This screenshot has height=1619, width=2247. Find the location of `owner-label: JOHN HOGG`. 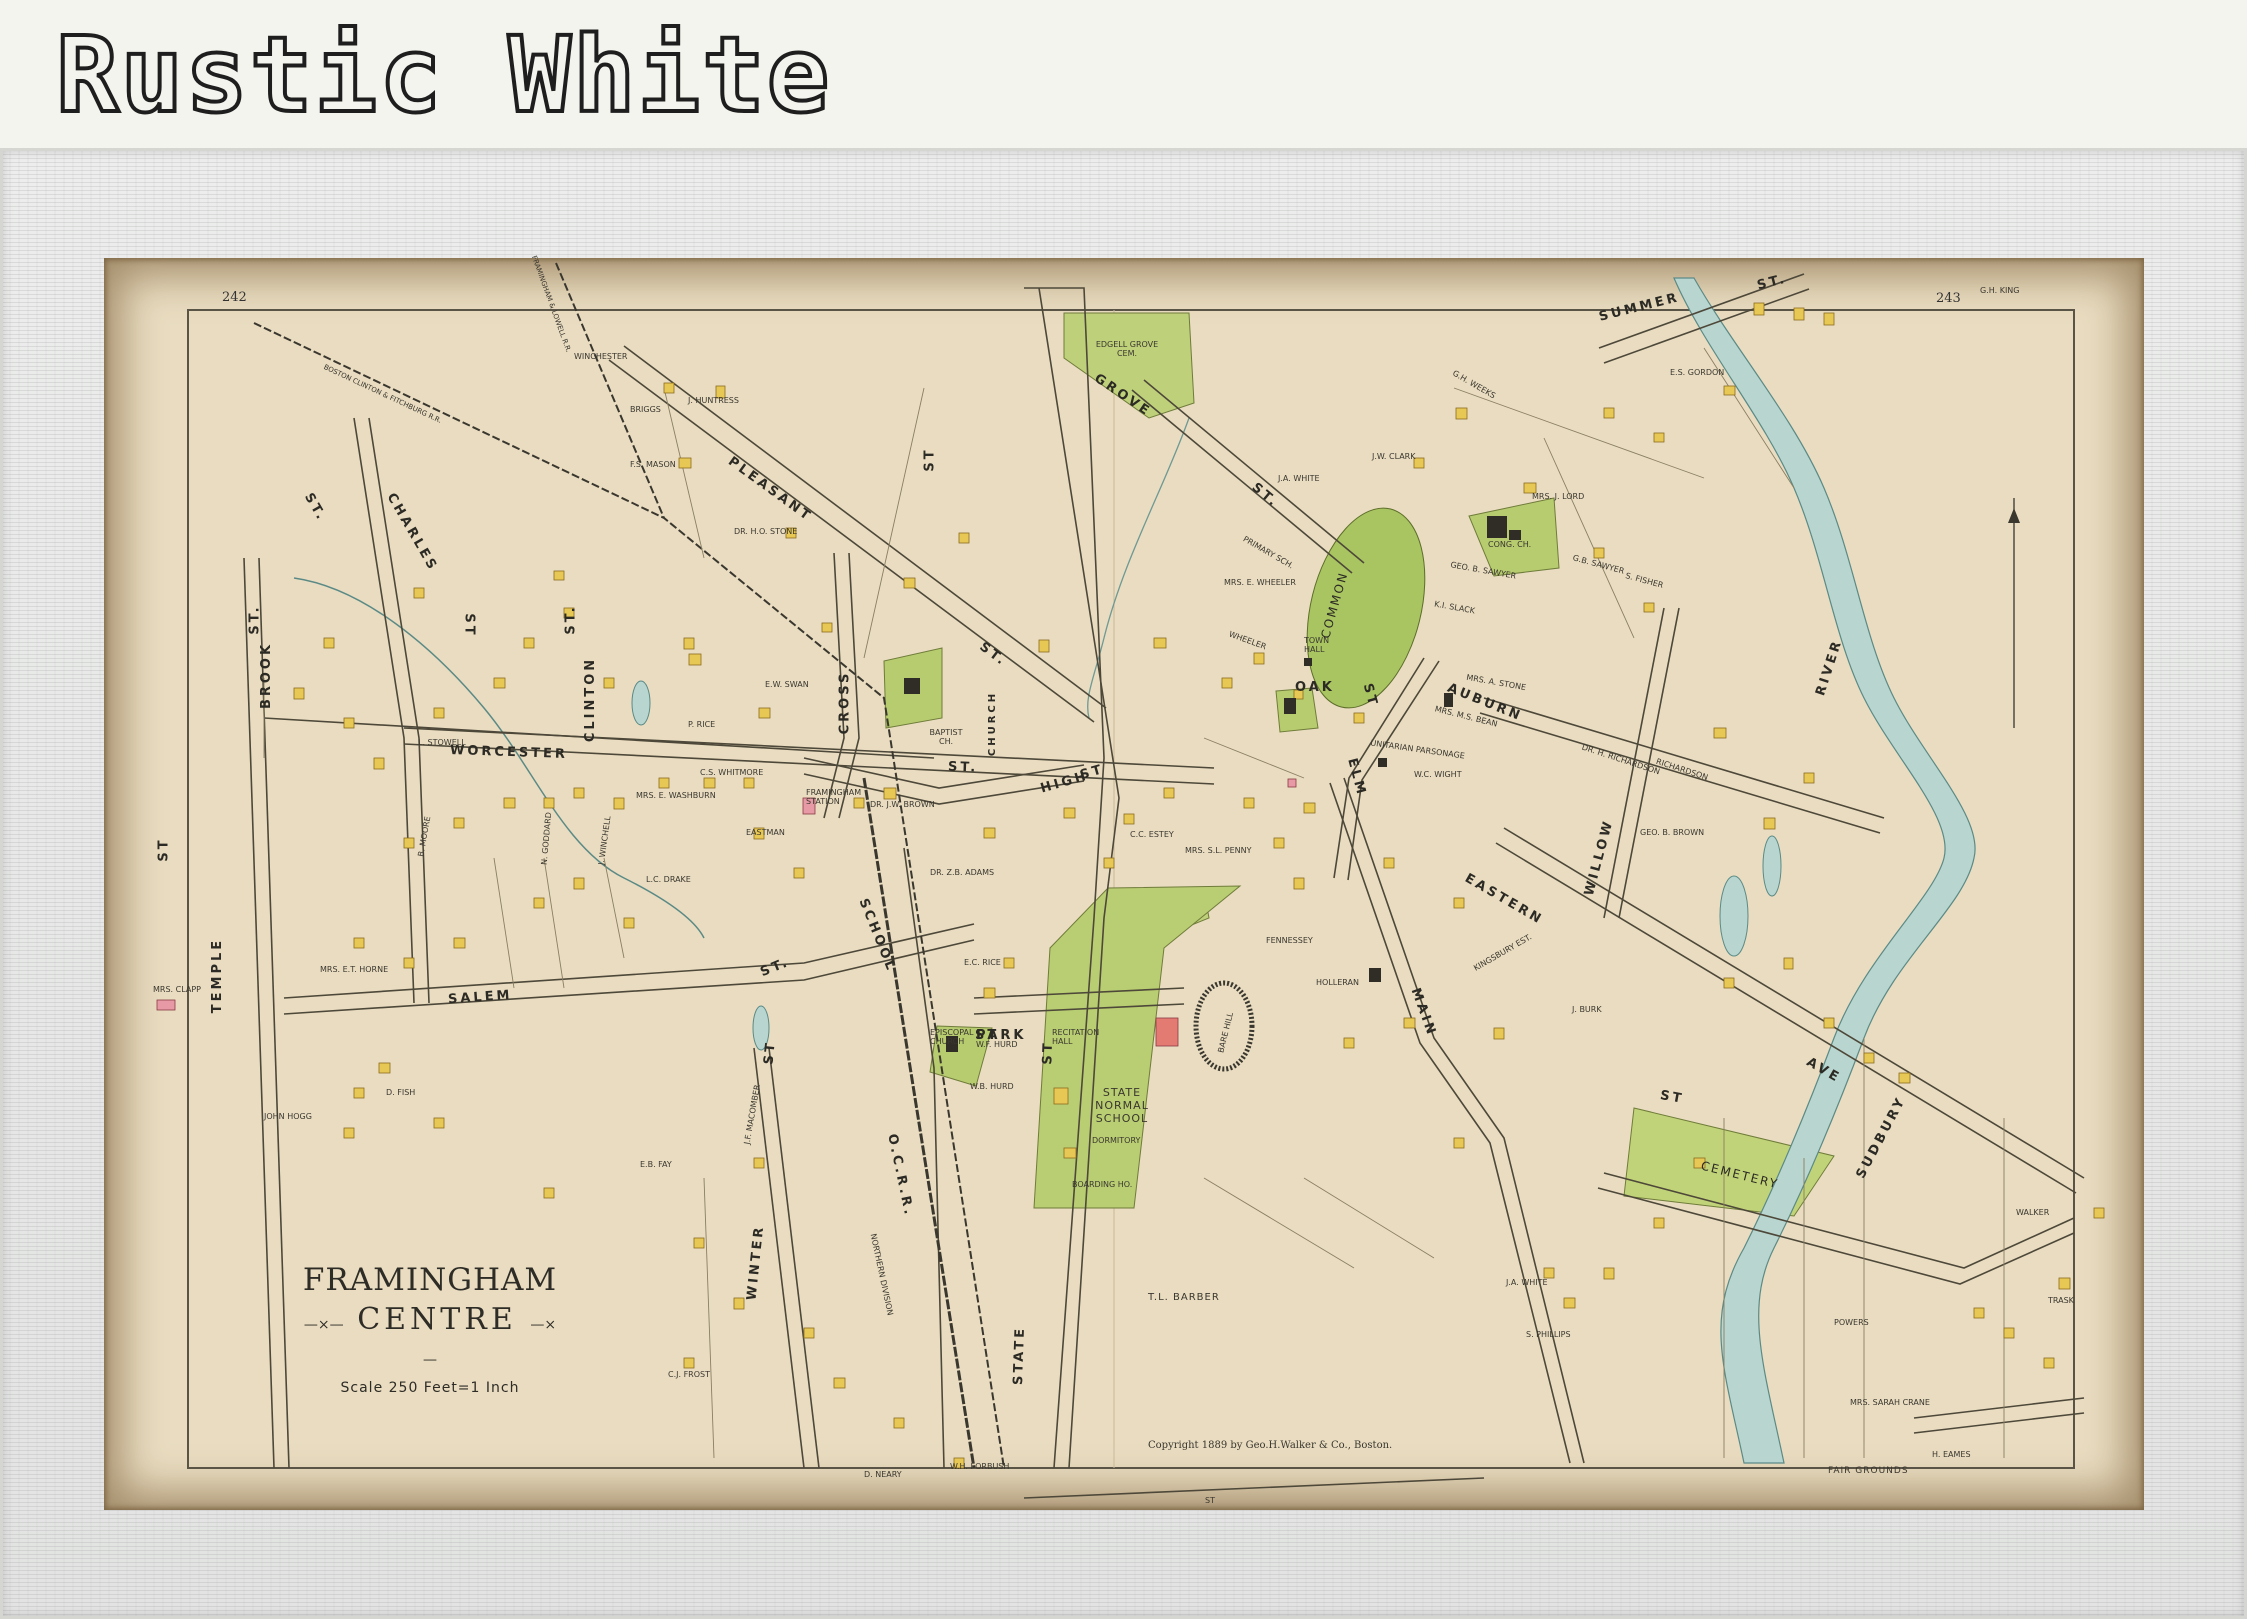

owner-label: JOHN HOGG is located at coordinates (288, 1116).